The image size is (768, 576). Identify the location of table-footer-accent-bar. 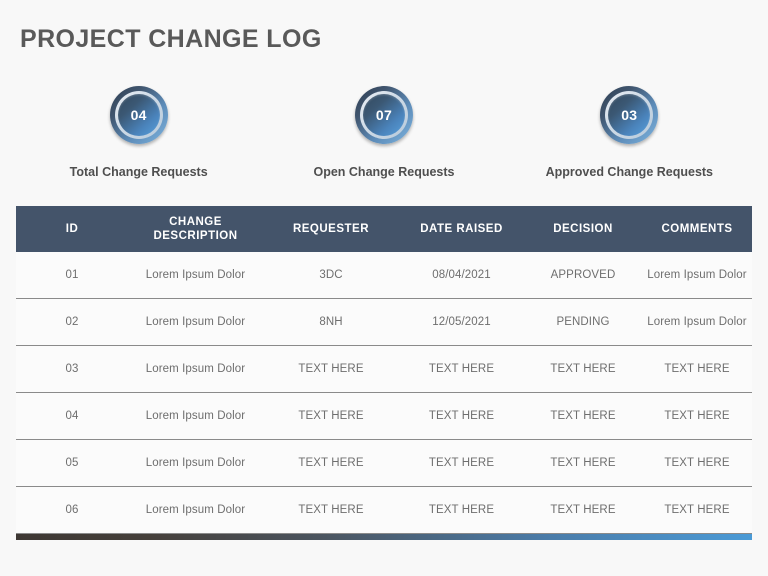
(384, 537).